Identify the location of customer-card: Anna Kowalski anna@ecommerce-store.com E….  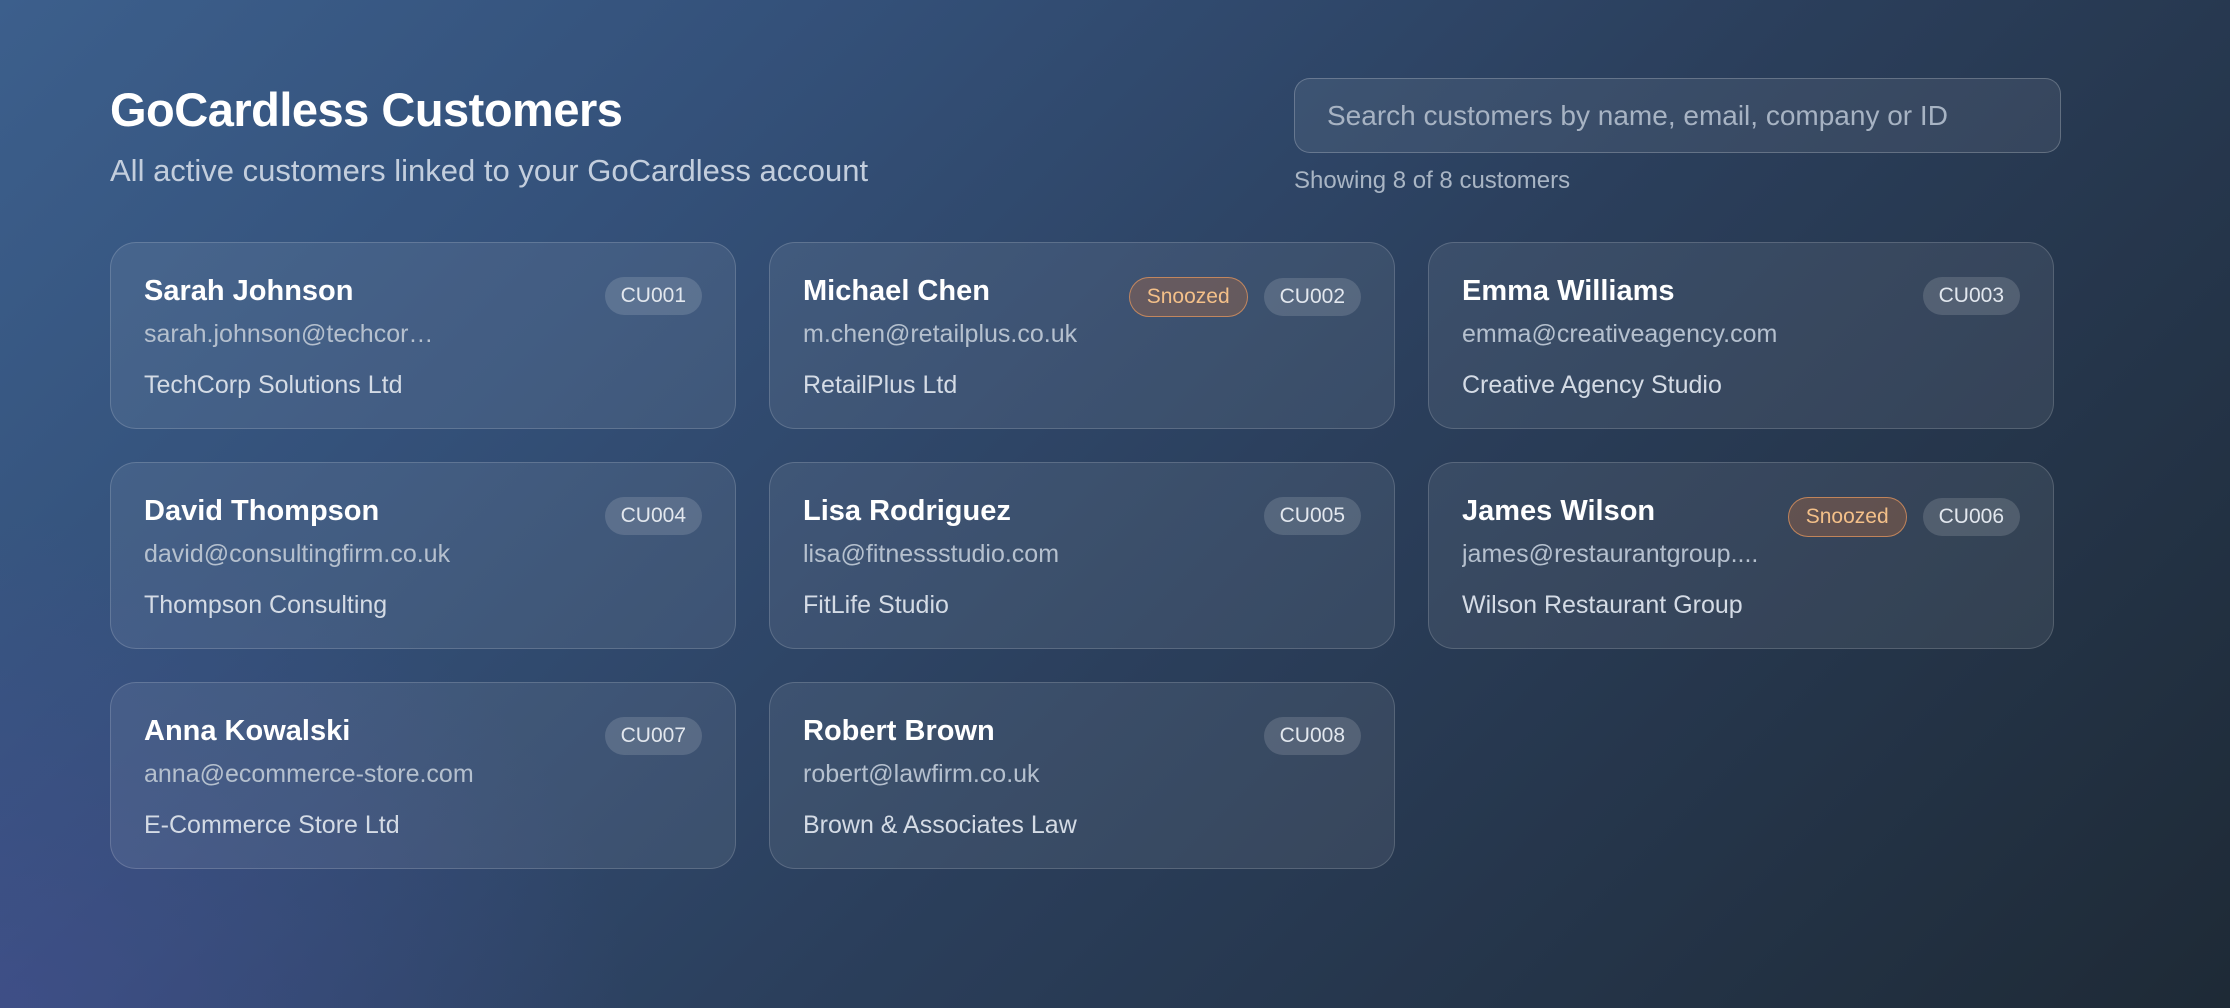
(423, 775).